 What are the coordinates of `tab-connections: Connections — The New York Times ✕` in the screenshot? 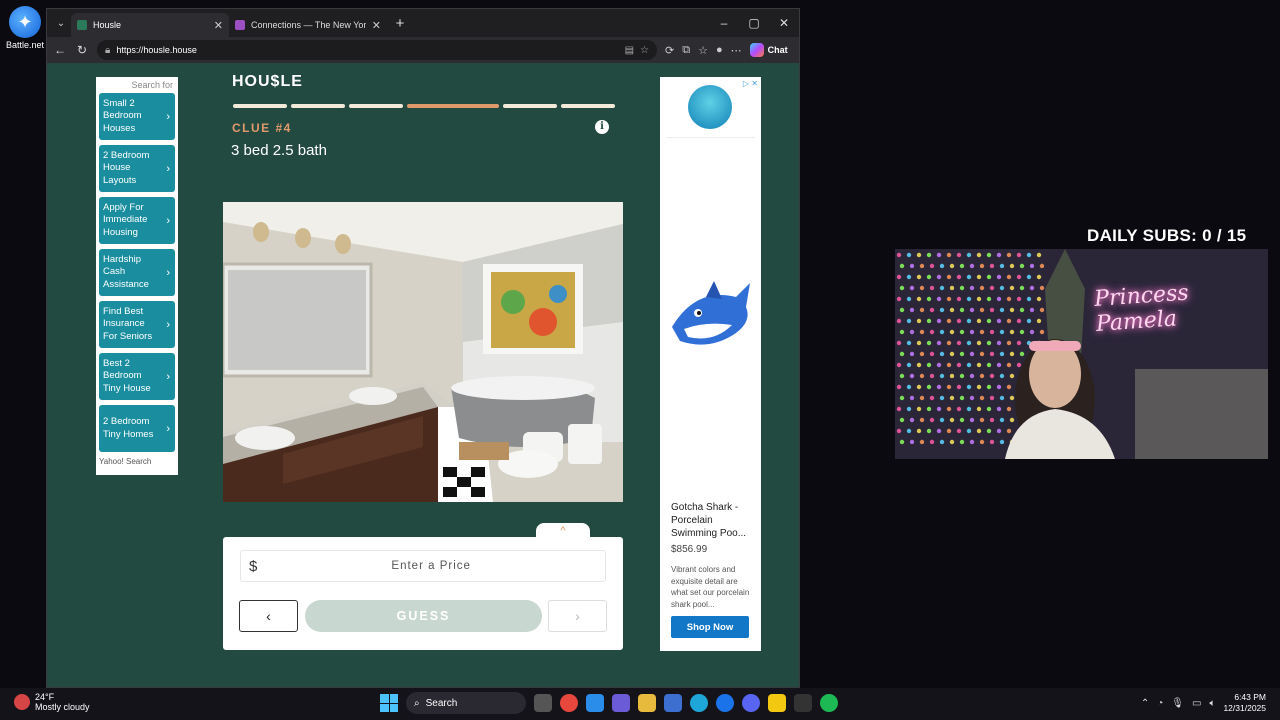 It's located at (308, 25).